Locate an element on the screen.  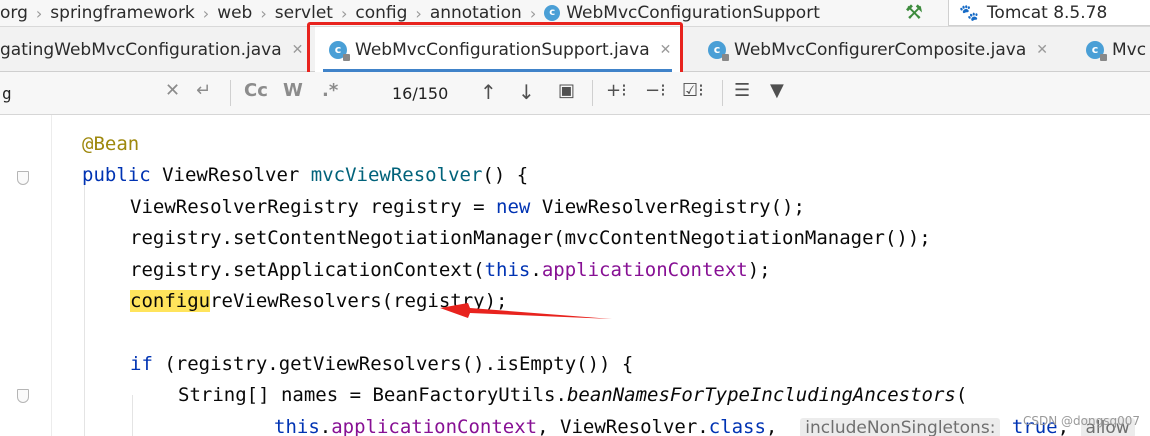
regex-toggle: .* is located at coordinates (330, 90).